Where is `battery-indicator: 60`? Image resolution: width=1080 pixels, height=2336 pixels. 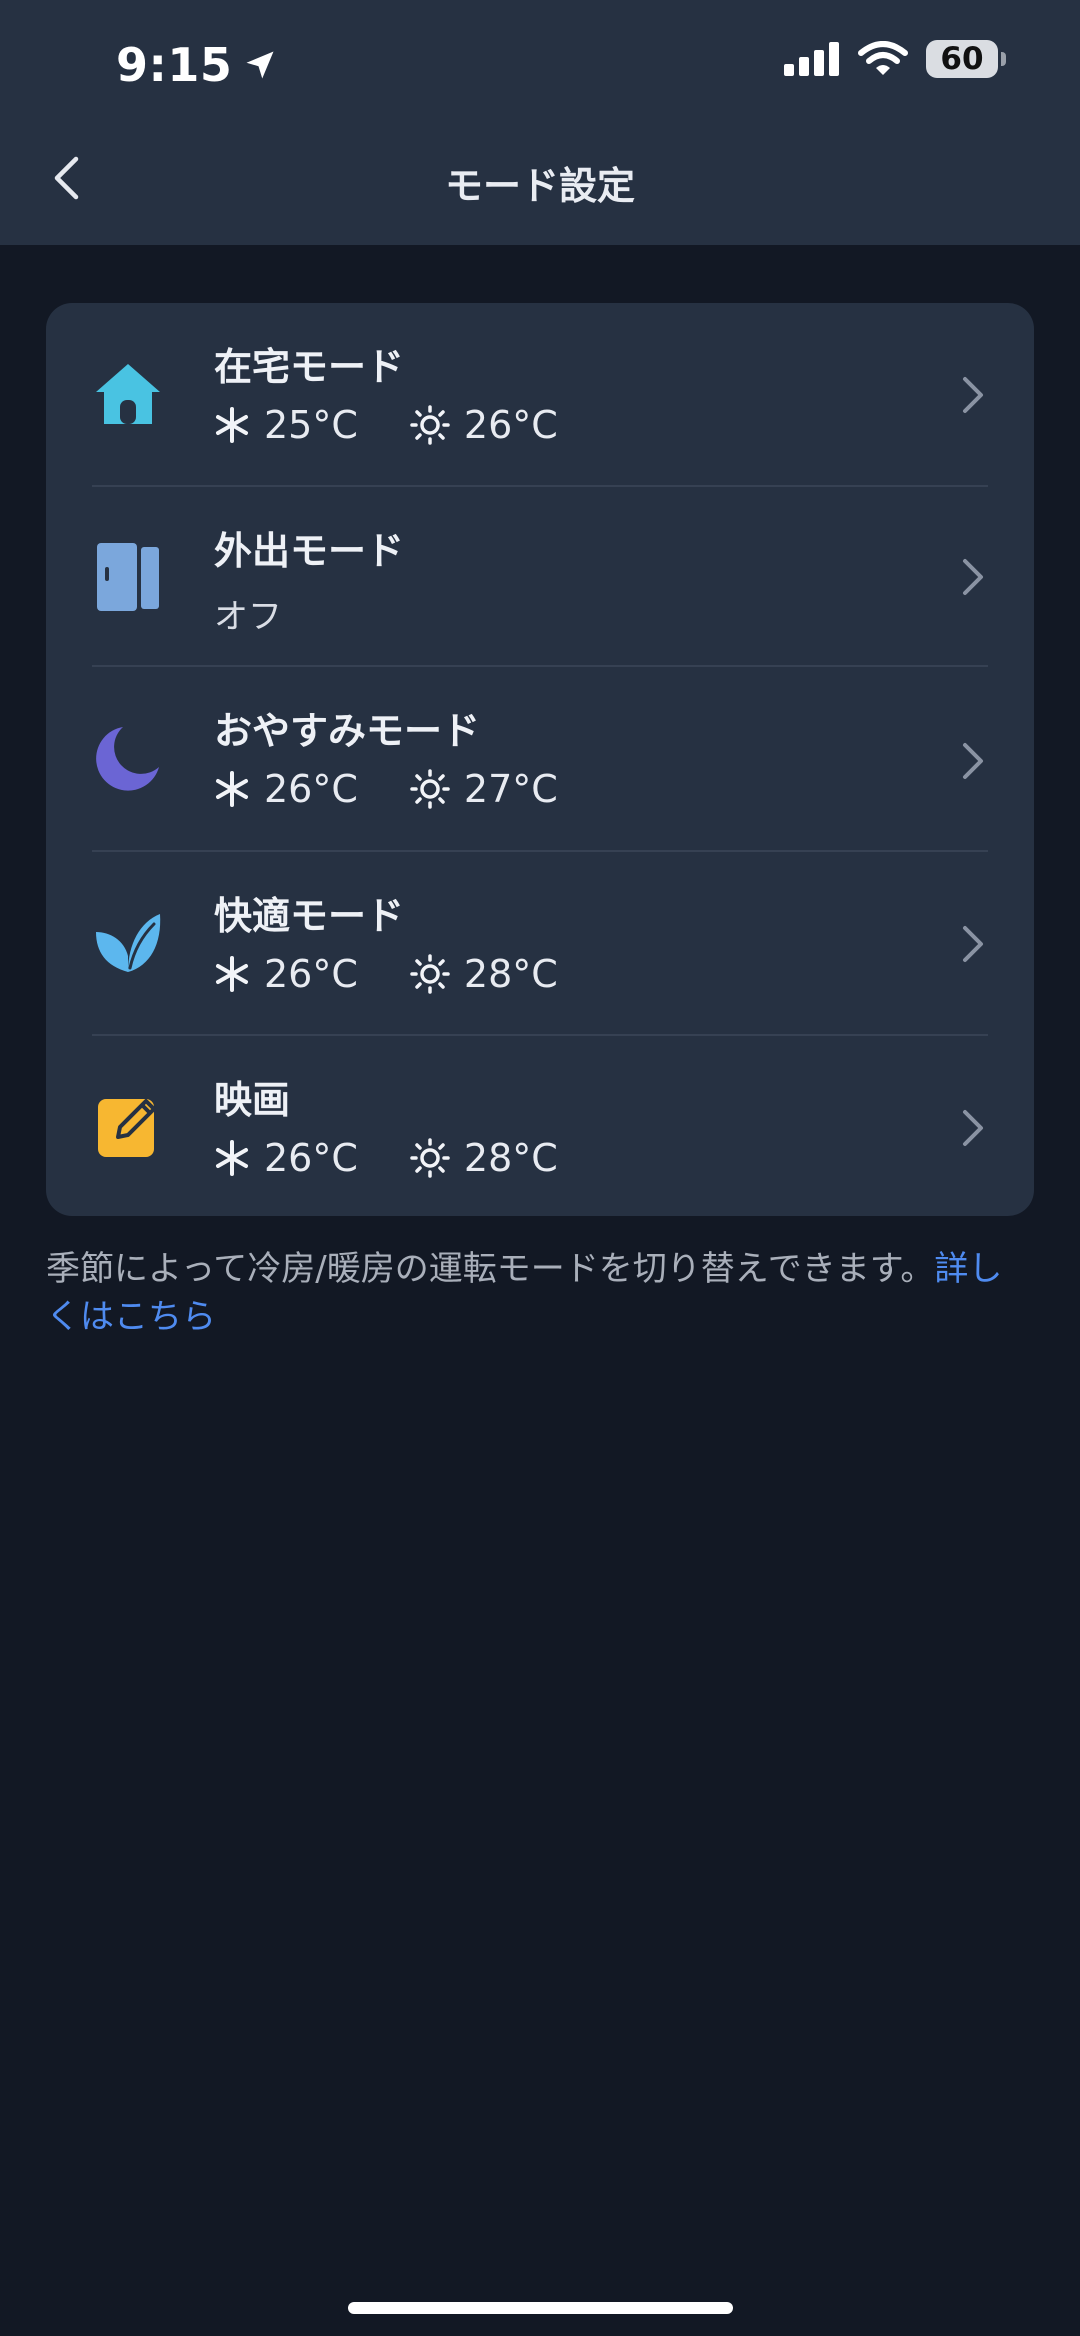 battery-indicator: 60 is located at coordinates (966, 59).